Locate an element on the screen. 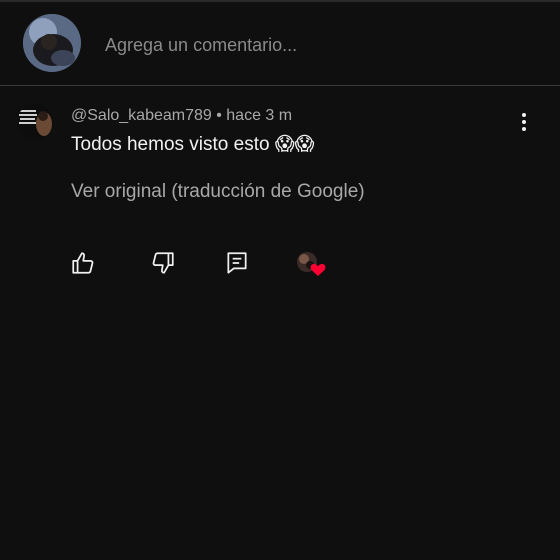 The height and width of the screenshot is (560, 560). dislike-button is located at coordinates (163, 263).